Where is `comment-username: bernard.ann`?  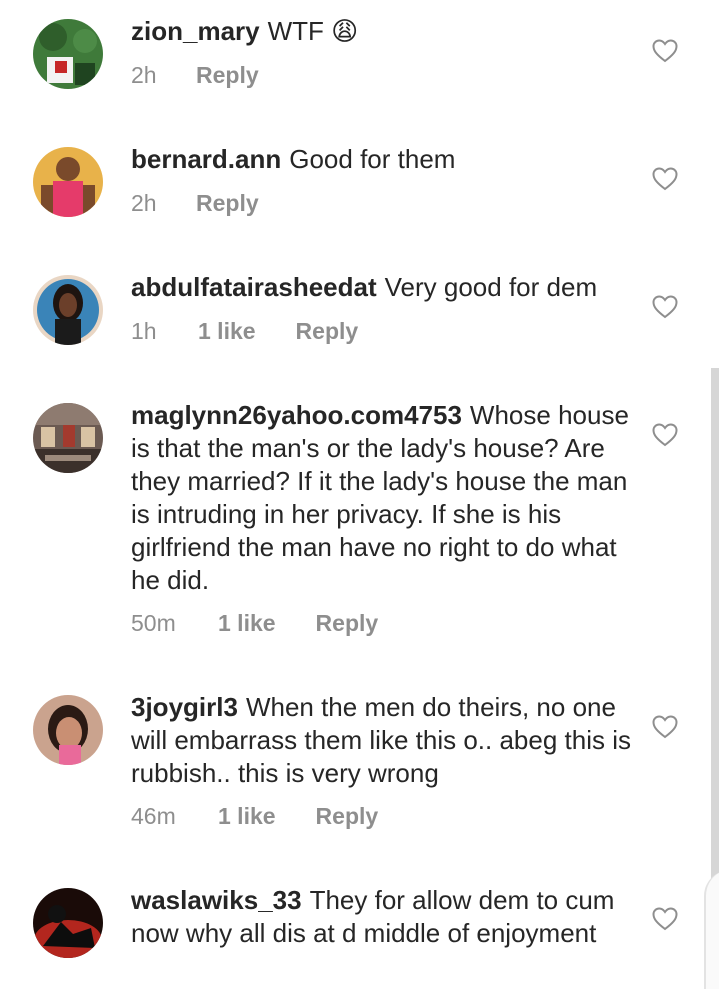
comment-username: bernard.ann is located at coordinates (206, 159).